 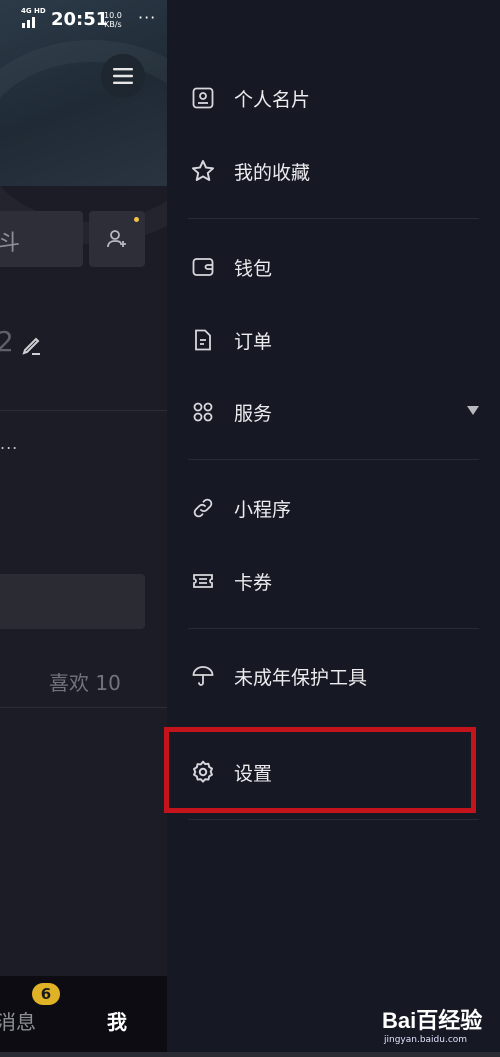 What do you see at coordinates (113, 15) in the screenshot?
I see `speed-value: 10.0` at bounding box center [113, 15].